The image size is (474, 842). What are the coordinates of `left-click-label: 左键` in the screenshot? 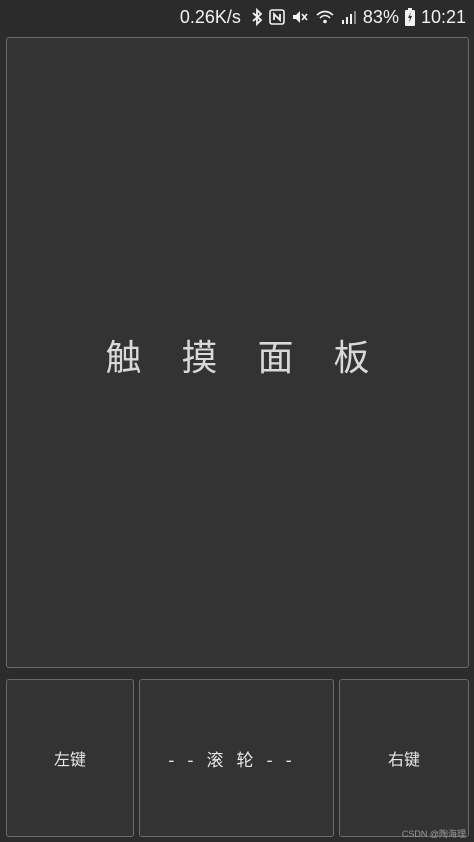 It's located at (69, 759).